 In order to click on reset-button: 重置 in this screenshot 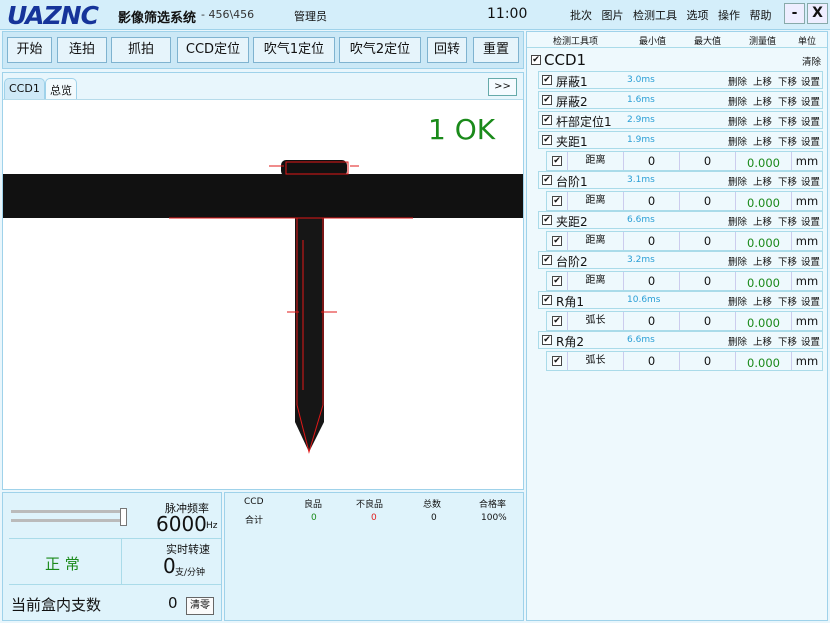, I will do `click(496, 50)`.